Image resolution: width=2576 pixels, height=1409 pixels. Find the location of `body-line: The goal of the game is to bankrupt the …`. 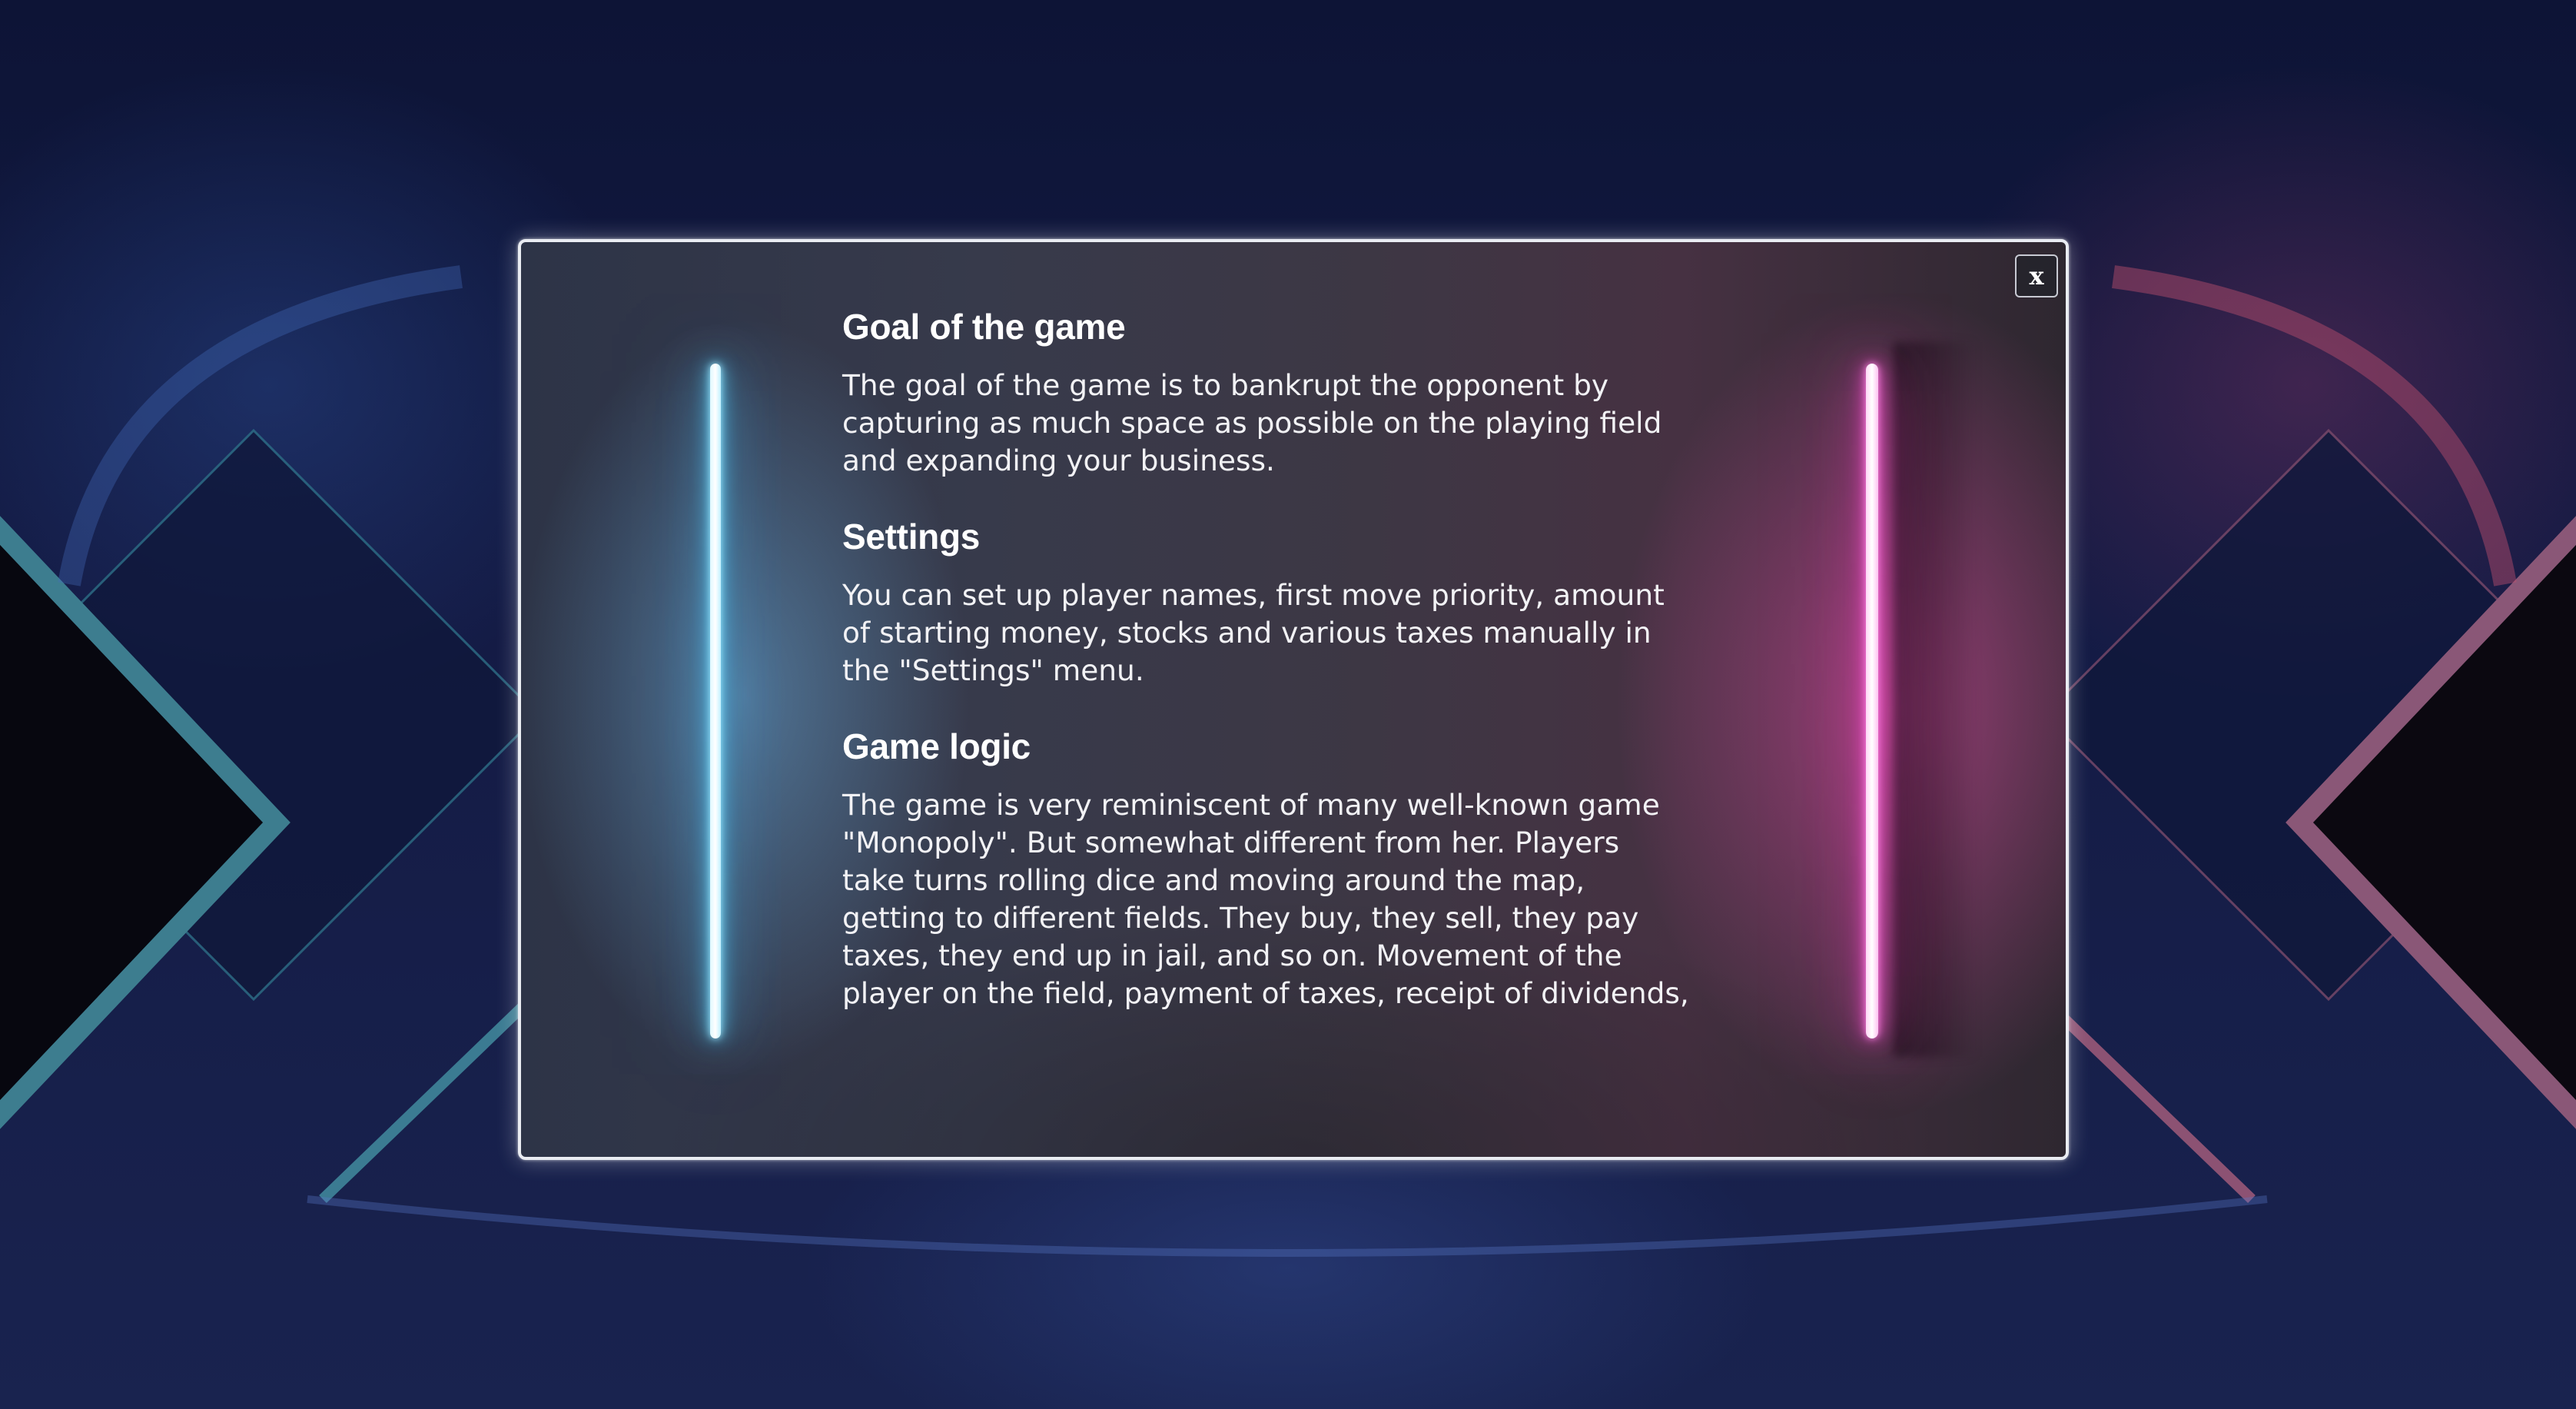

body-line: The goal of the game is to bankrupt the … is located at coordinates (1225, 385).